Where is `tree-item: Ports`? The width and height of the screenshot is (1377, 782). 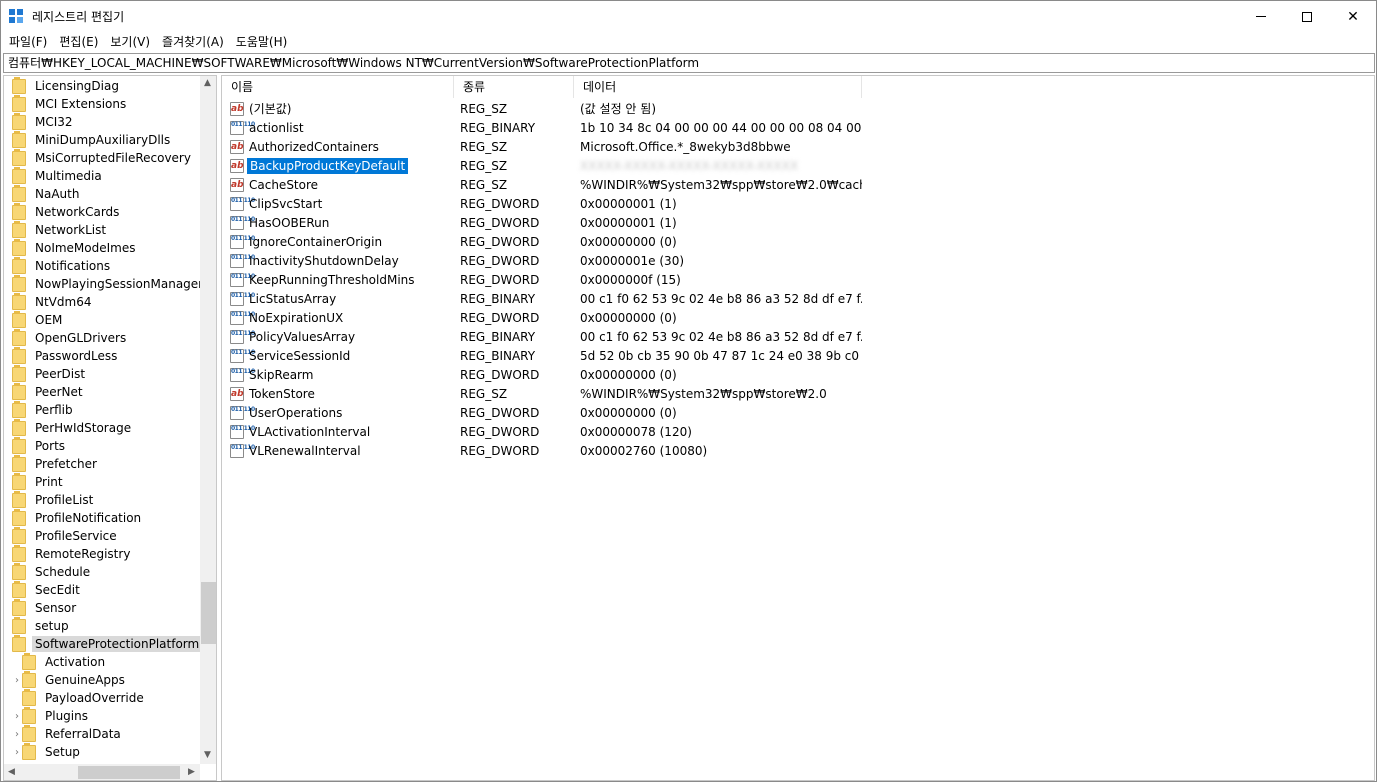
tree-item: Ports is located at coordinates (36, 445).